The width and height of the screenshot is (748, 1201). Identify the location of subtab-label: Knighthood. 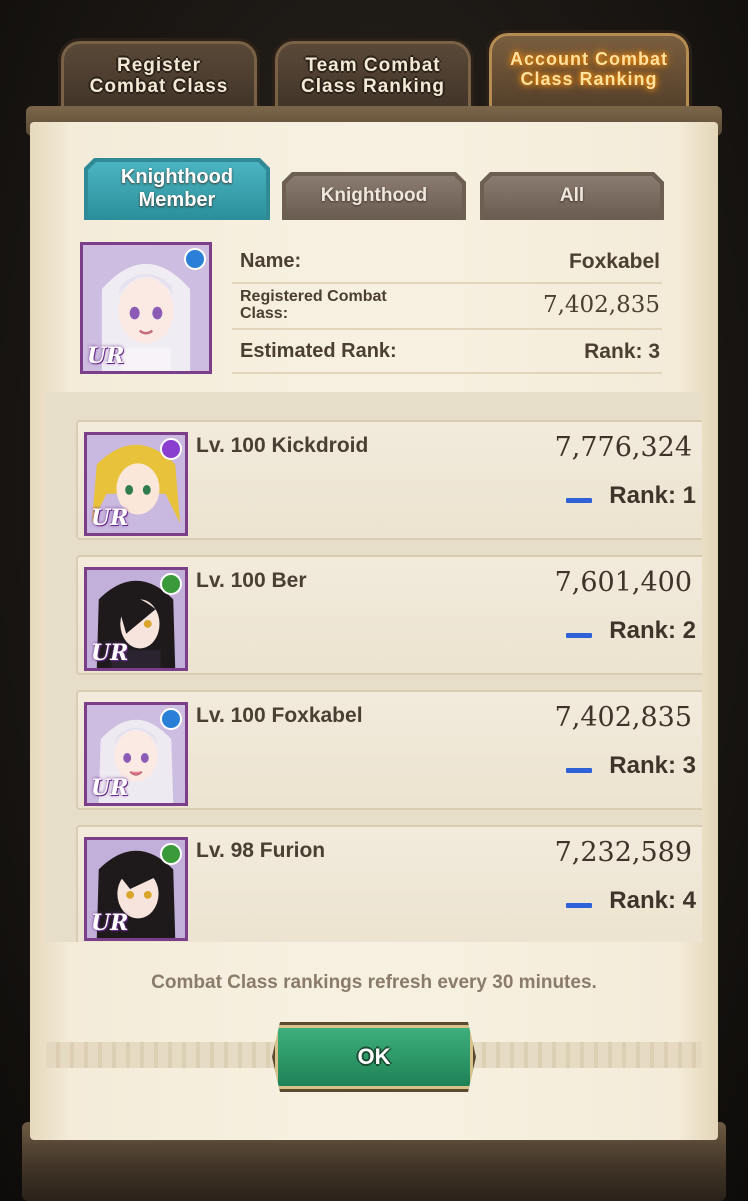
(374, 195).